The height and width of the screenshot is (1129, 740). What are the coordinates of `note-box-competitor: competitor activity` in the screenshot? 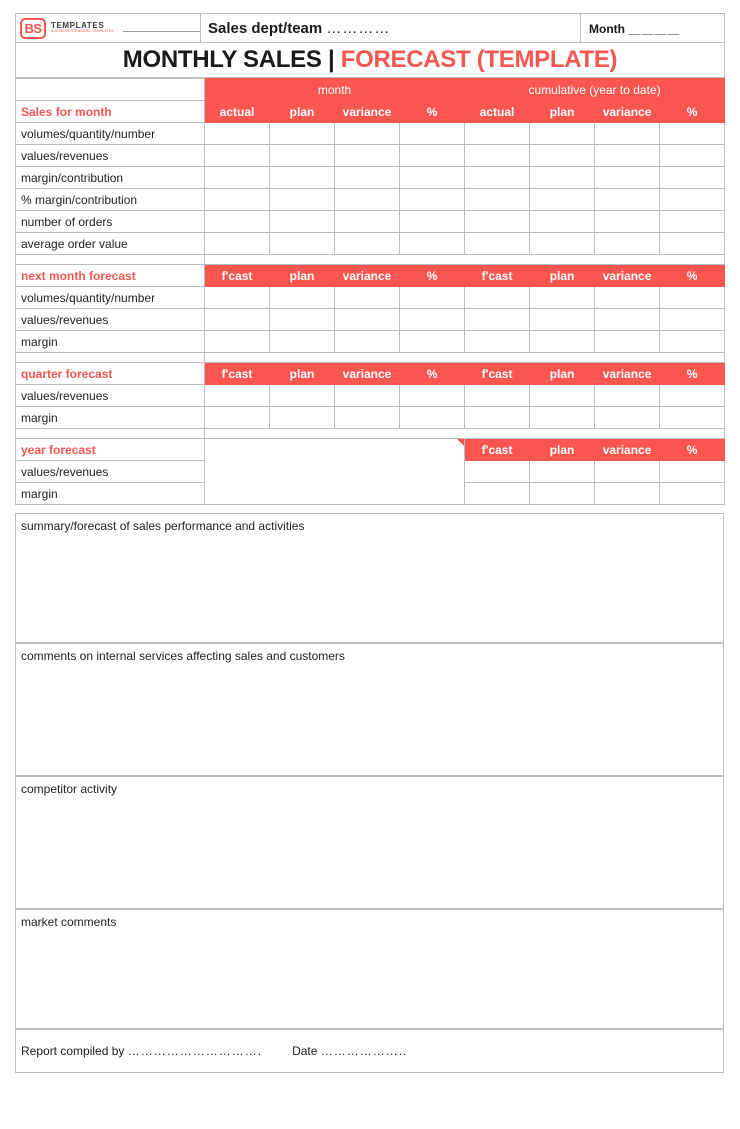 It's located at (369, 842).